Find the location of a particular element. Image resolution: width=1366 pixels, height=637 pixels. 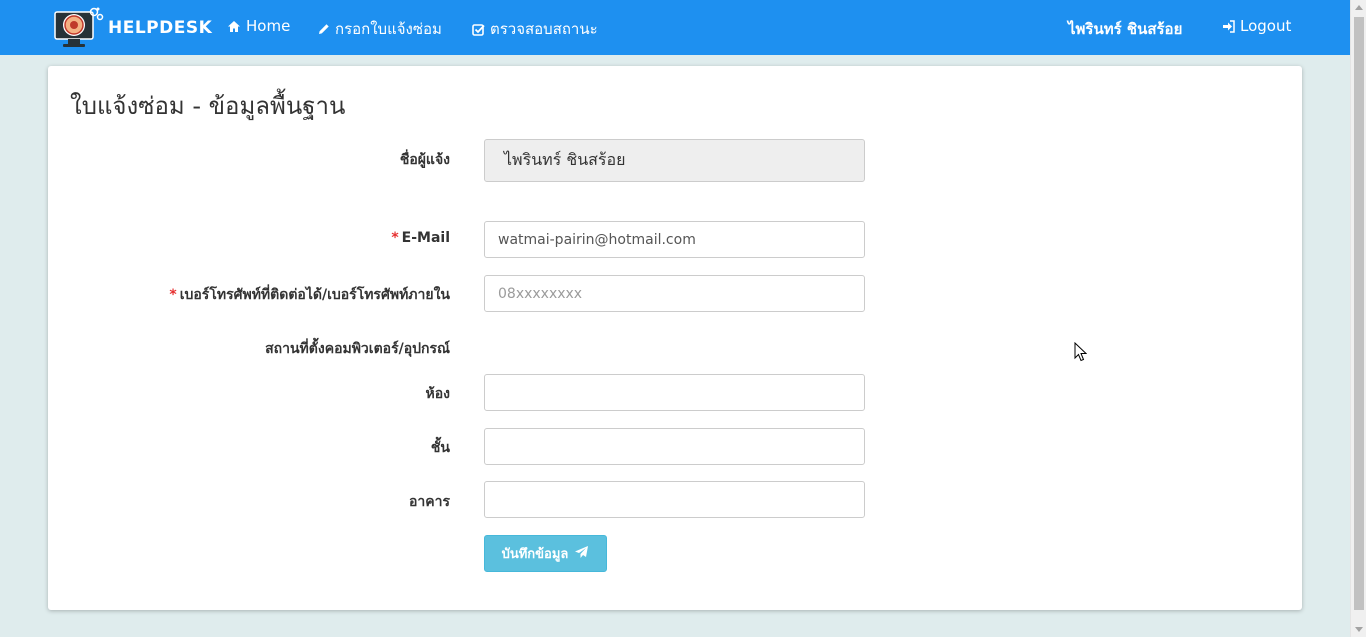

page-title: ใบแจ้งซ่อม - ข้อมูลพื้นฐาน is located at coordinates (208, 106).